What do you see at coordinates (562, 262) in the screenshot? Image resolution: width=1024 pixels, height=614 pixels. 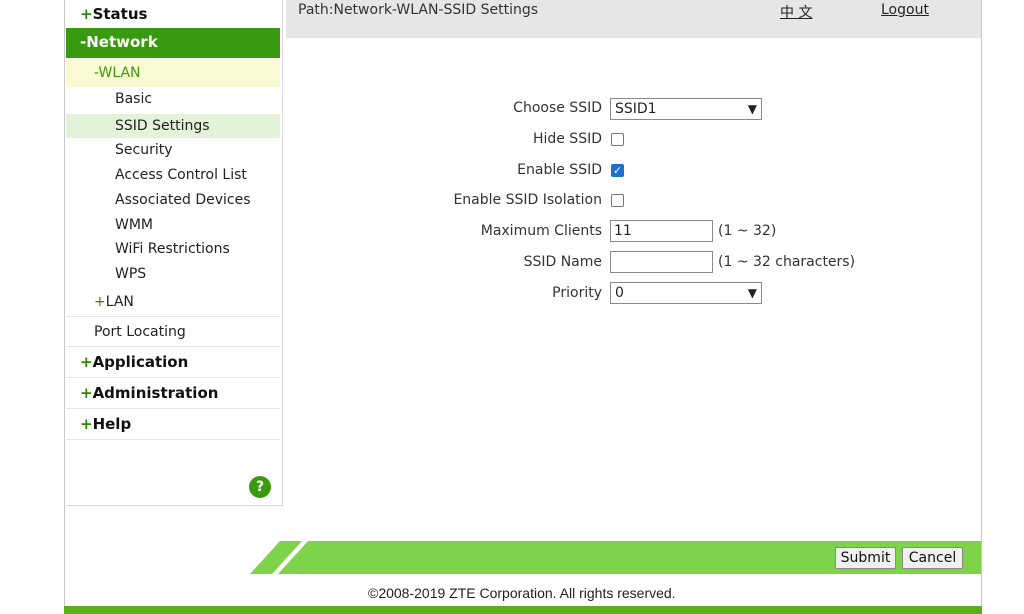 I see `ssid-name-label: SSID Name` at bounding box center [562, 262].